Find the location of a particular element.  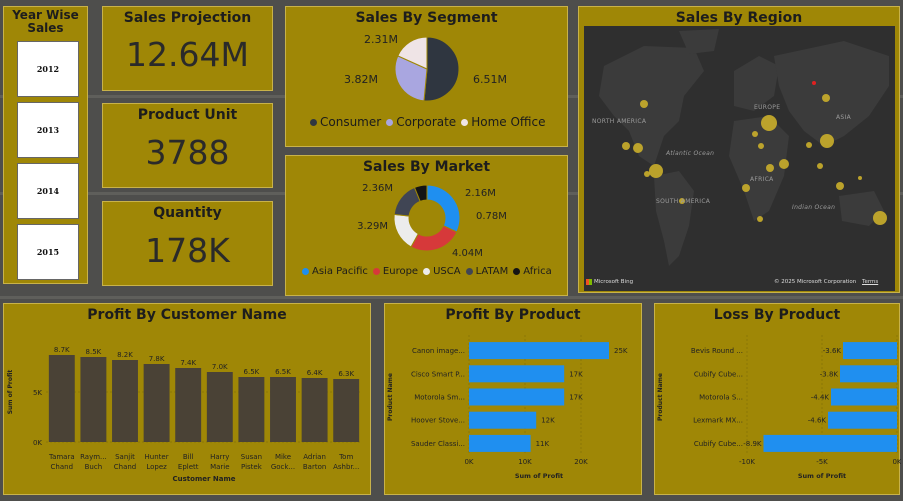

legend-item-consumer: Consumer is located at coordinates (345, 122).